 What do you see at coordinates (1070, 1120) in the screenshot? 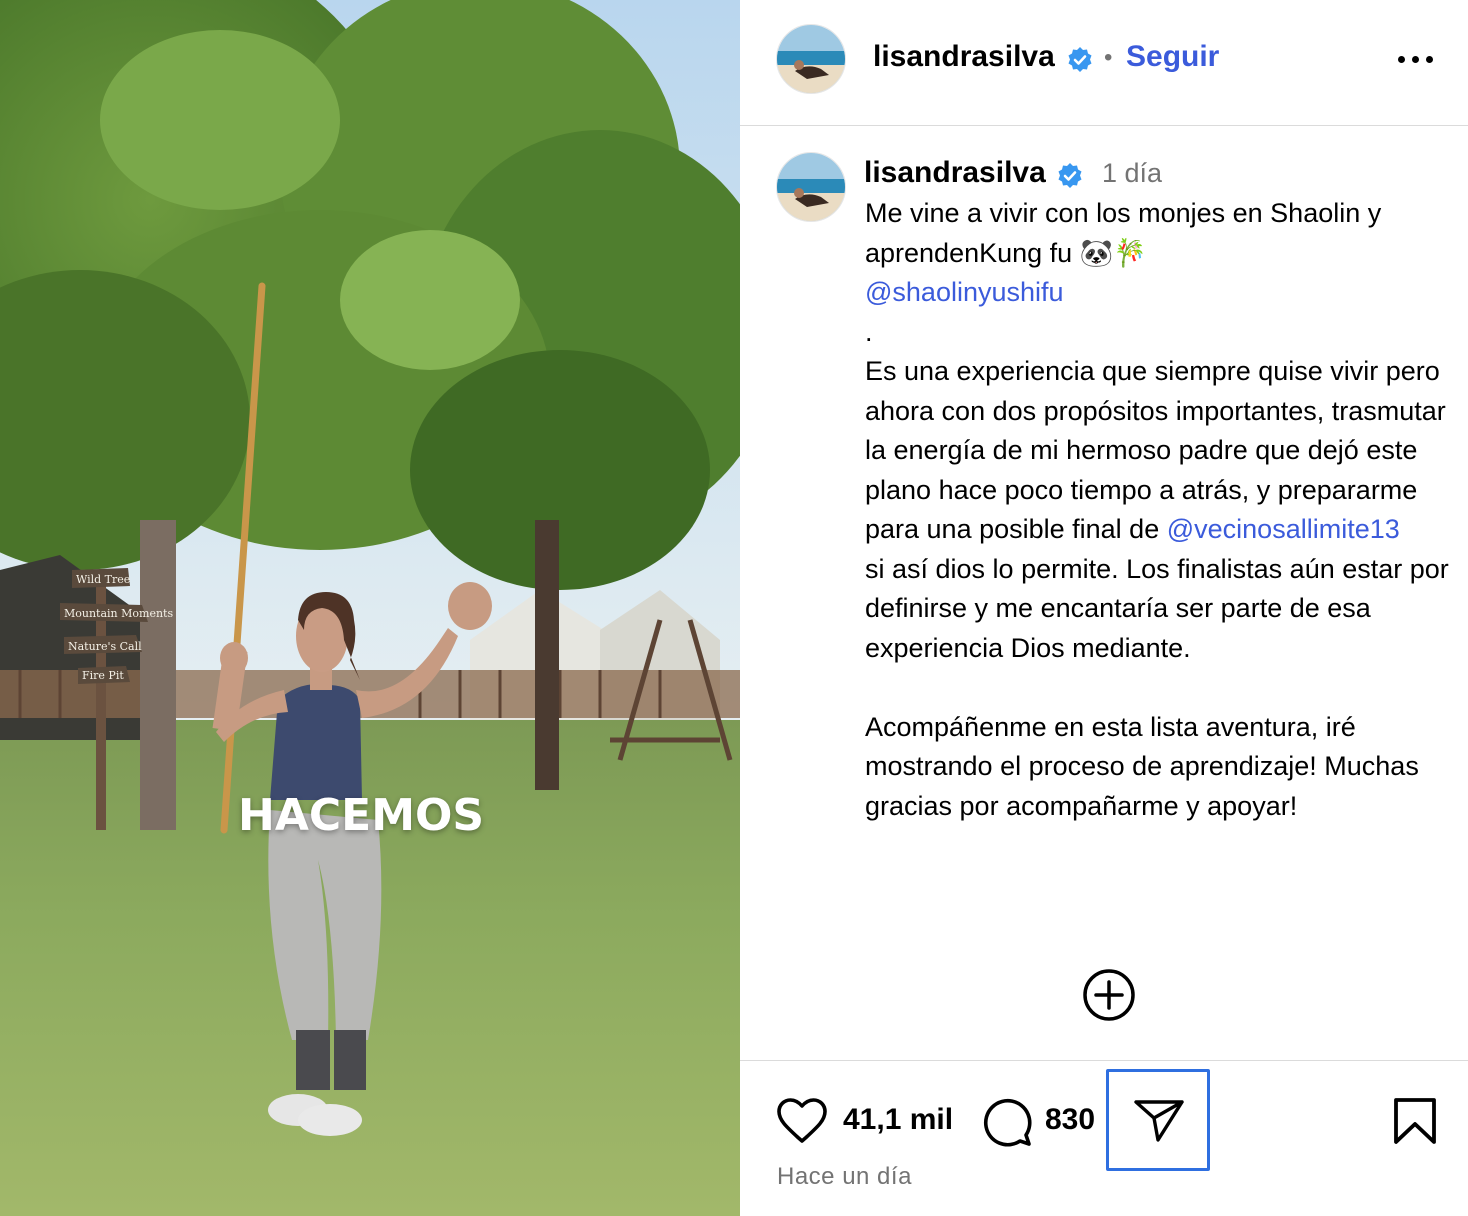
I see `comment-count: 830` at bounding box center [1070, 1120].